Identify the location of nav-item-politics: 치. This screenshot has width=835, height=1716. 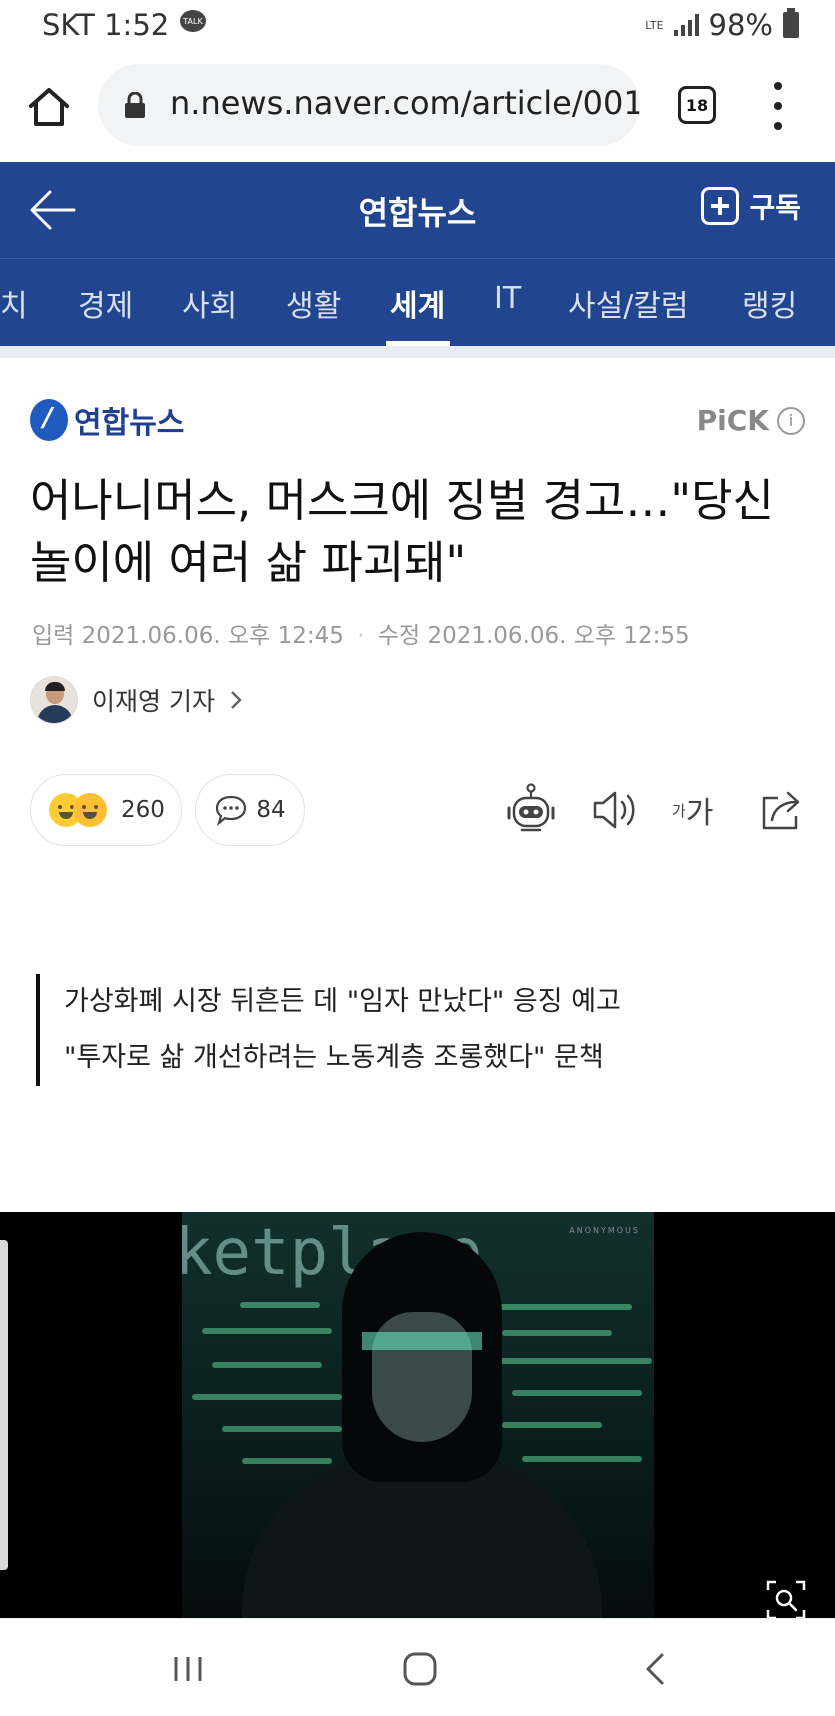
(14, 303).